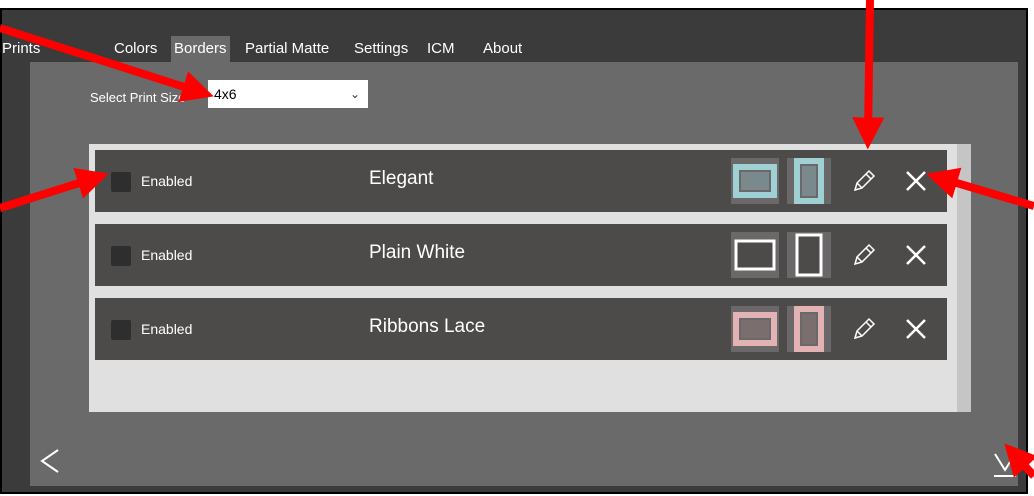 The height and width of the screenshot is (496, 1034). I want to click on tab-about: About, so click(502, 49).